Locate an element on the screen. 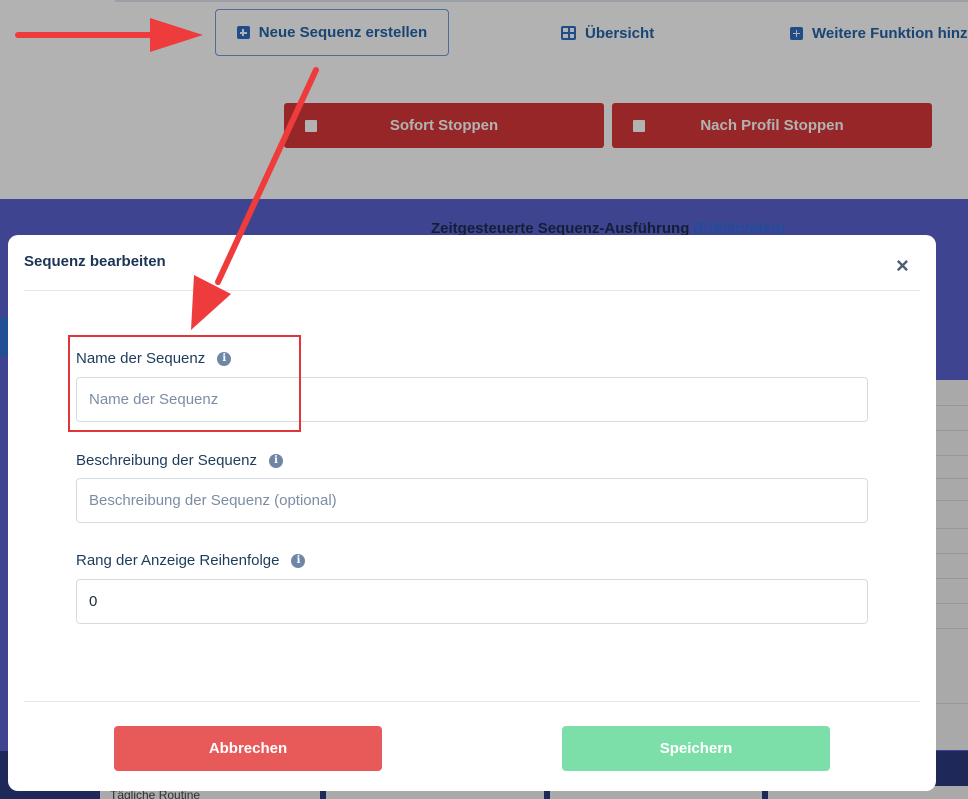  save-button: Speichern is located at coordinates (696, 748).